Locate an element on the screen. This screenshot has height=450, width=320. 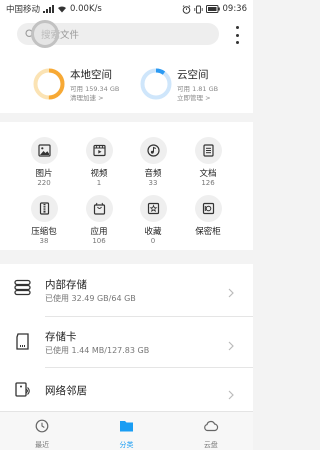
category-count: 126 is located at coordinates (208, 183).